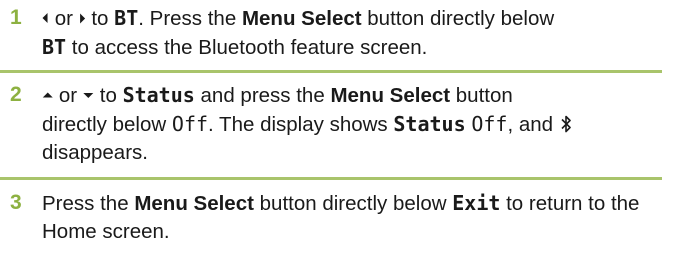 The height and width of the screenshot is (254, 675). Describe the element at coordinates (48, 95) in the screenshot. I see `up-arrow-icon: ⏶` at that location.